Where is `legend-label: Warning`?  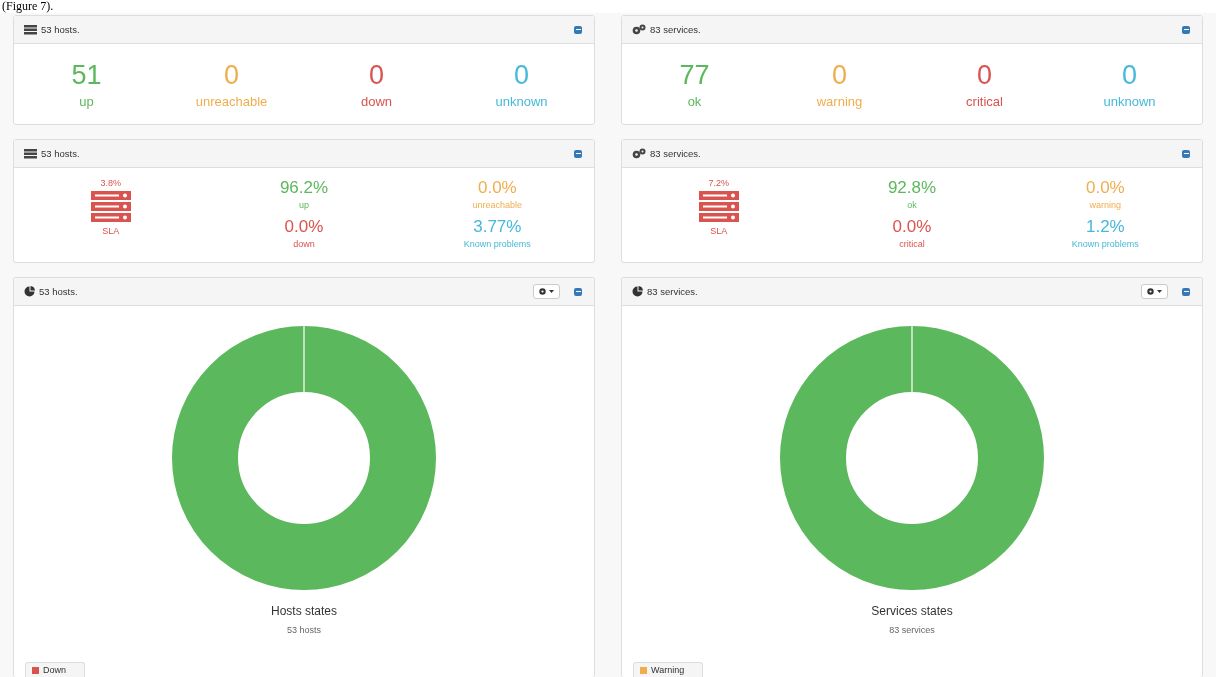
legend-label: Warning is located at coordinates (668, 670).